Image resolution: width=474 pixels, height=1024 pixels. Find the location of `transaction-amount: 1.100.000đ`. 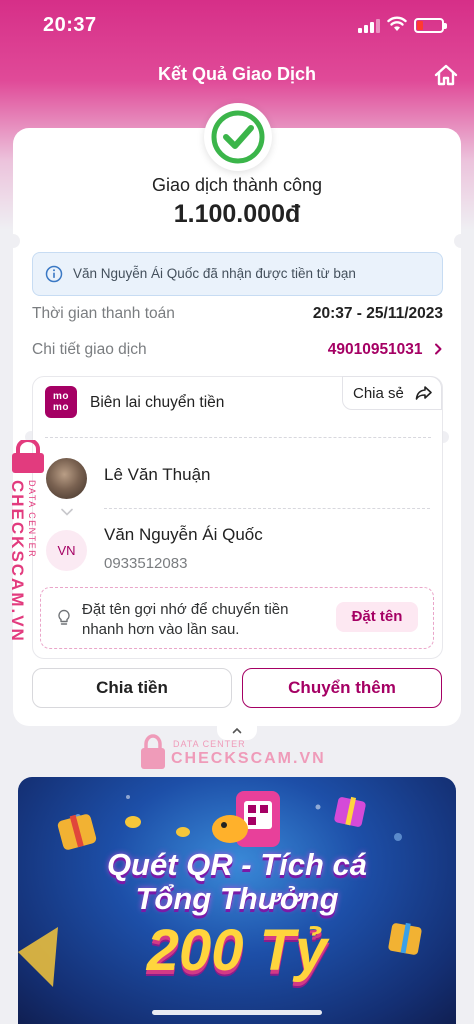

transaction-amount: 1.100.000đ is located at coordinates (237, 214).